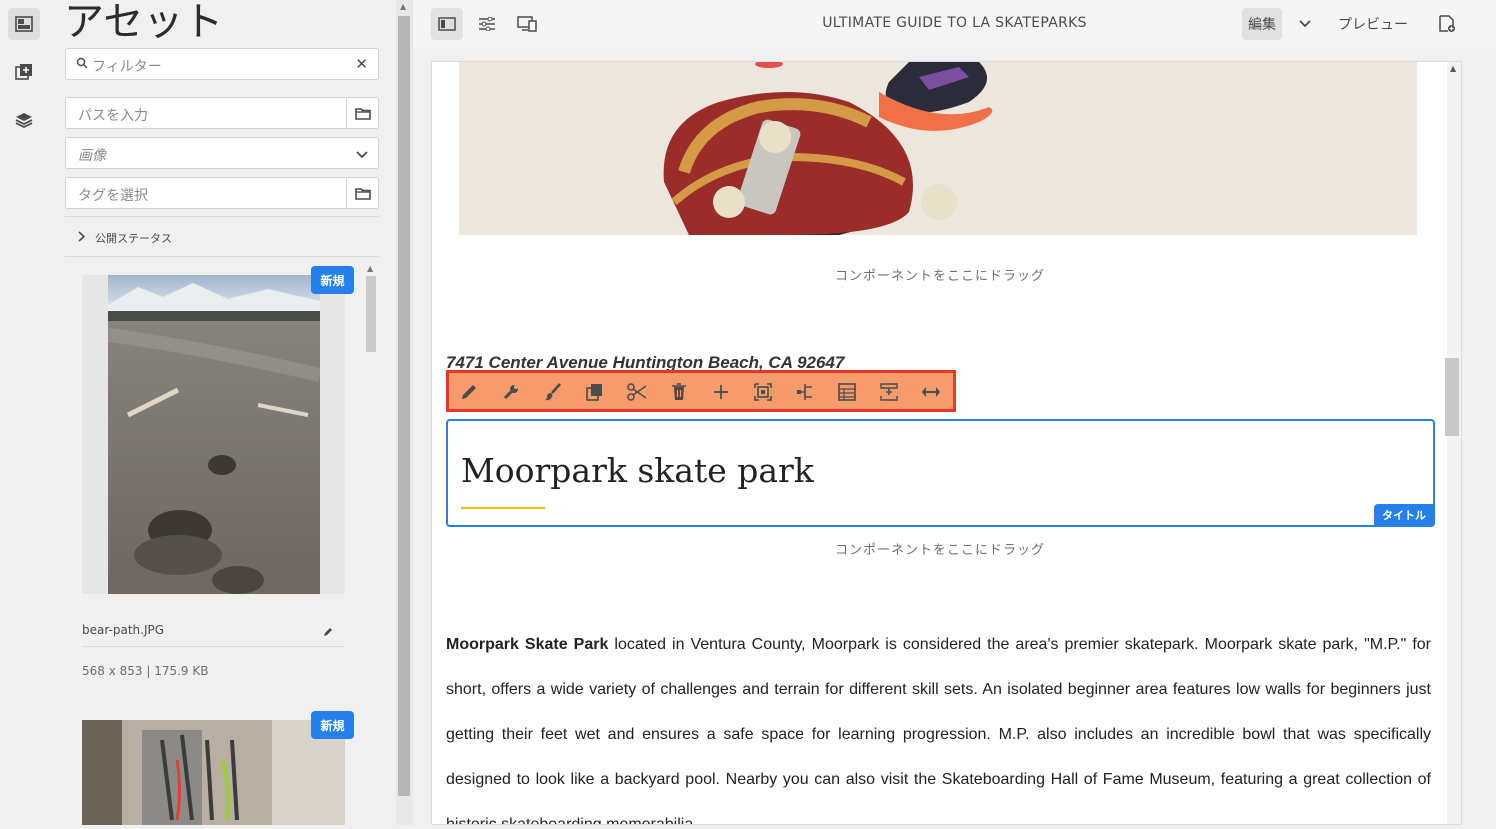 The height and width of the screenshot is (829, 1496). Describe the element at coordinates (679, 392) in the screenshot. I see `delete-icon` at that location.